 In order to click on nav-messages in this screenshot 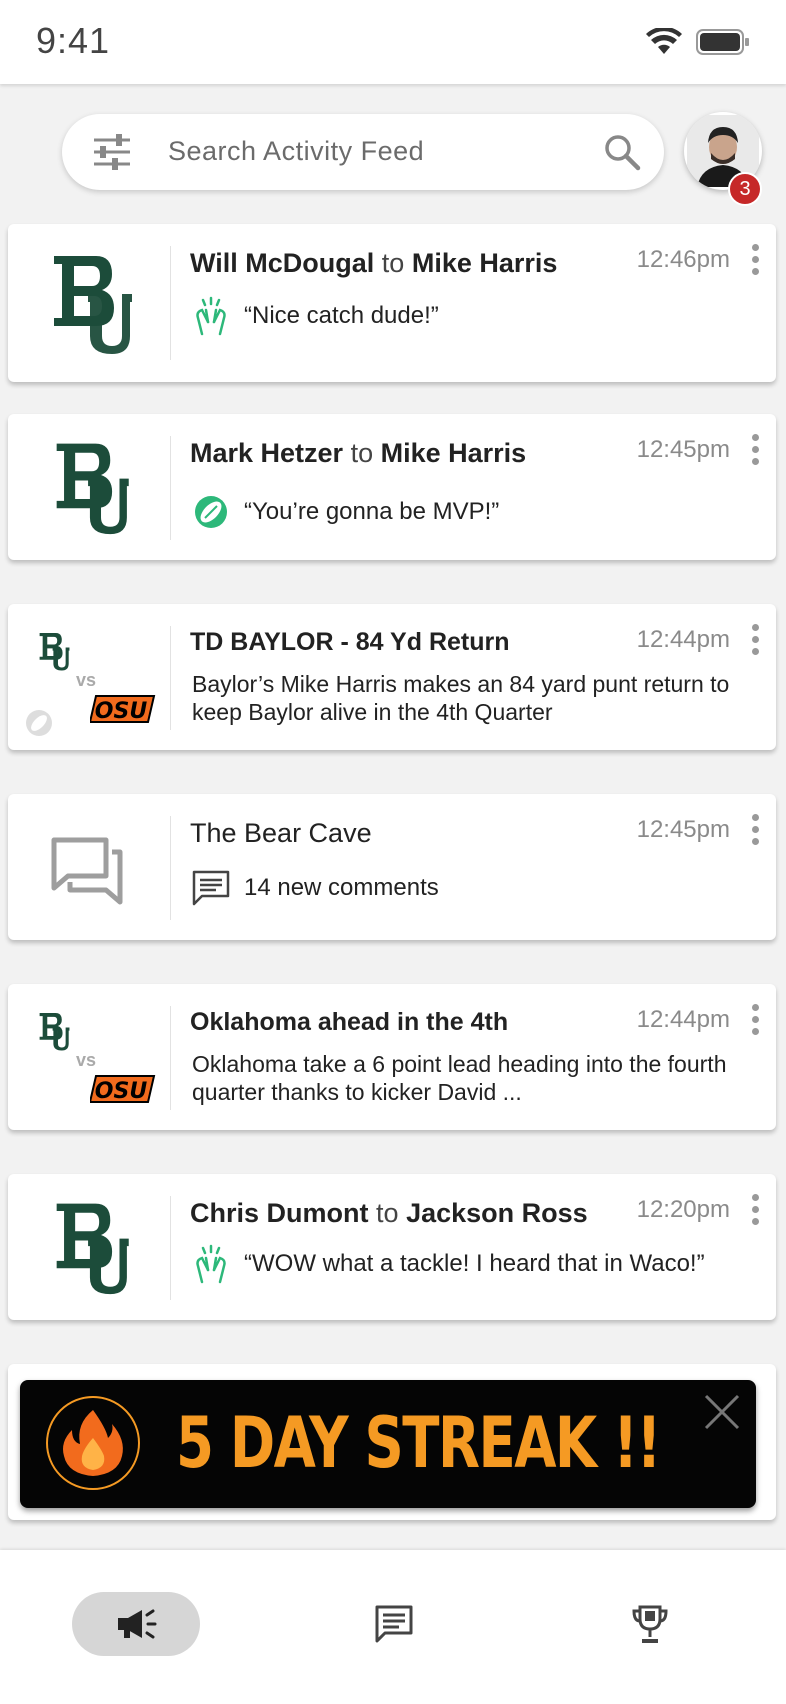, I will do `click(394, 1624)`.